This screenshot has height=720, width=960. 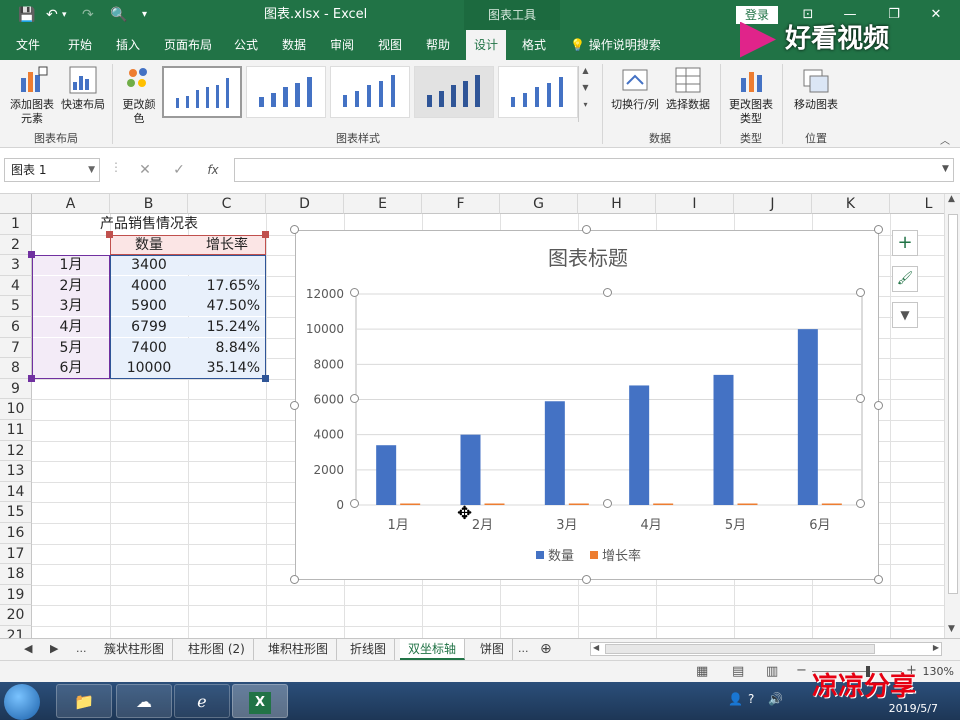 I want to click on name-box-dropdown-icon: ▼, so click(x=91, y=170).